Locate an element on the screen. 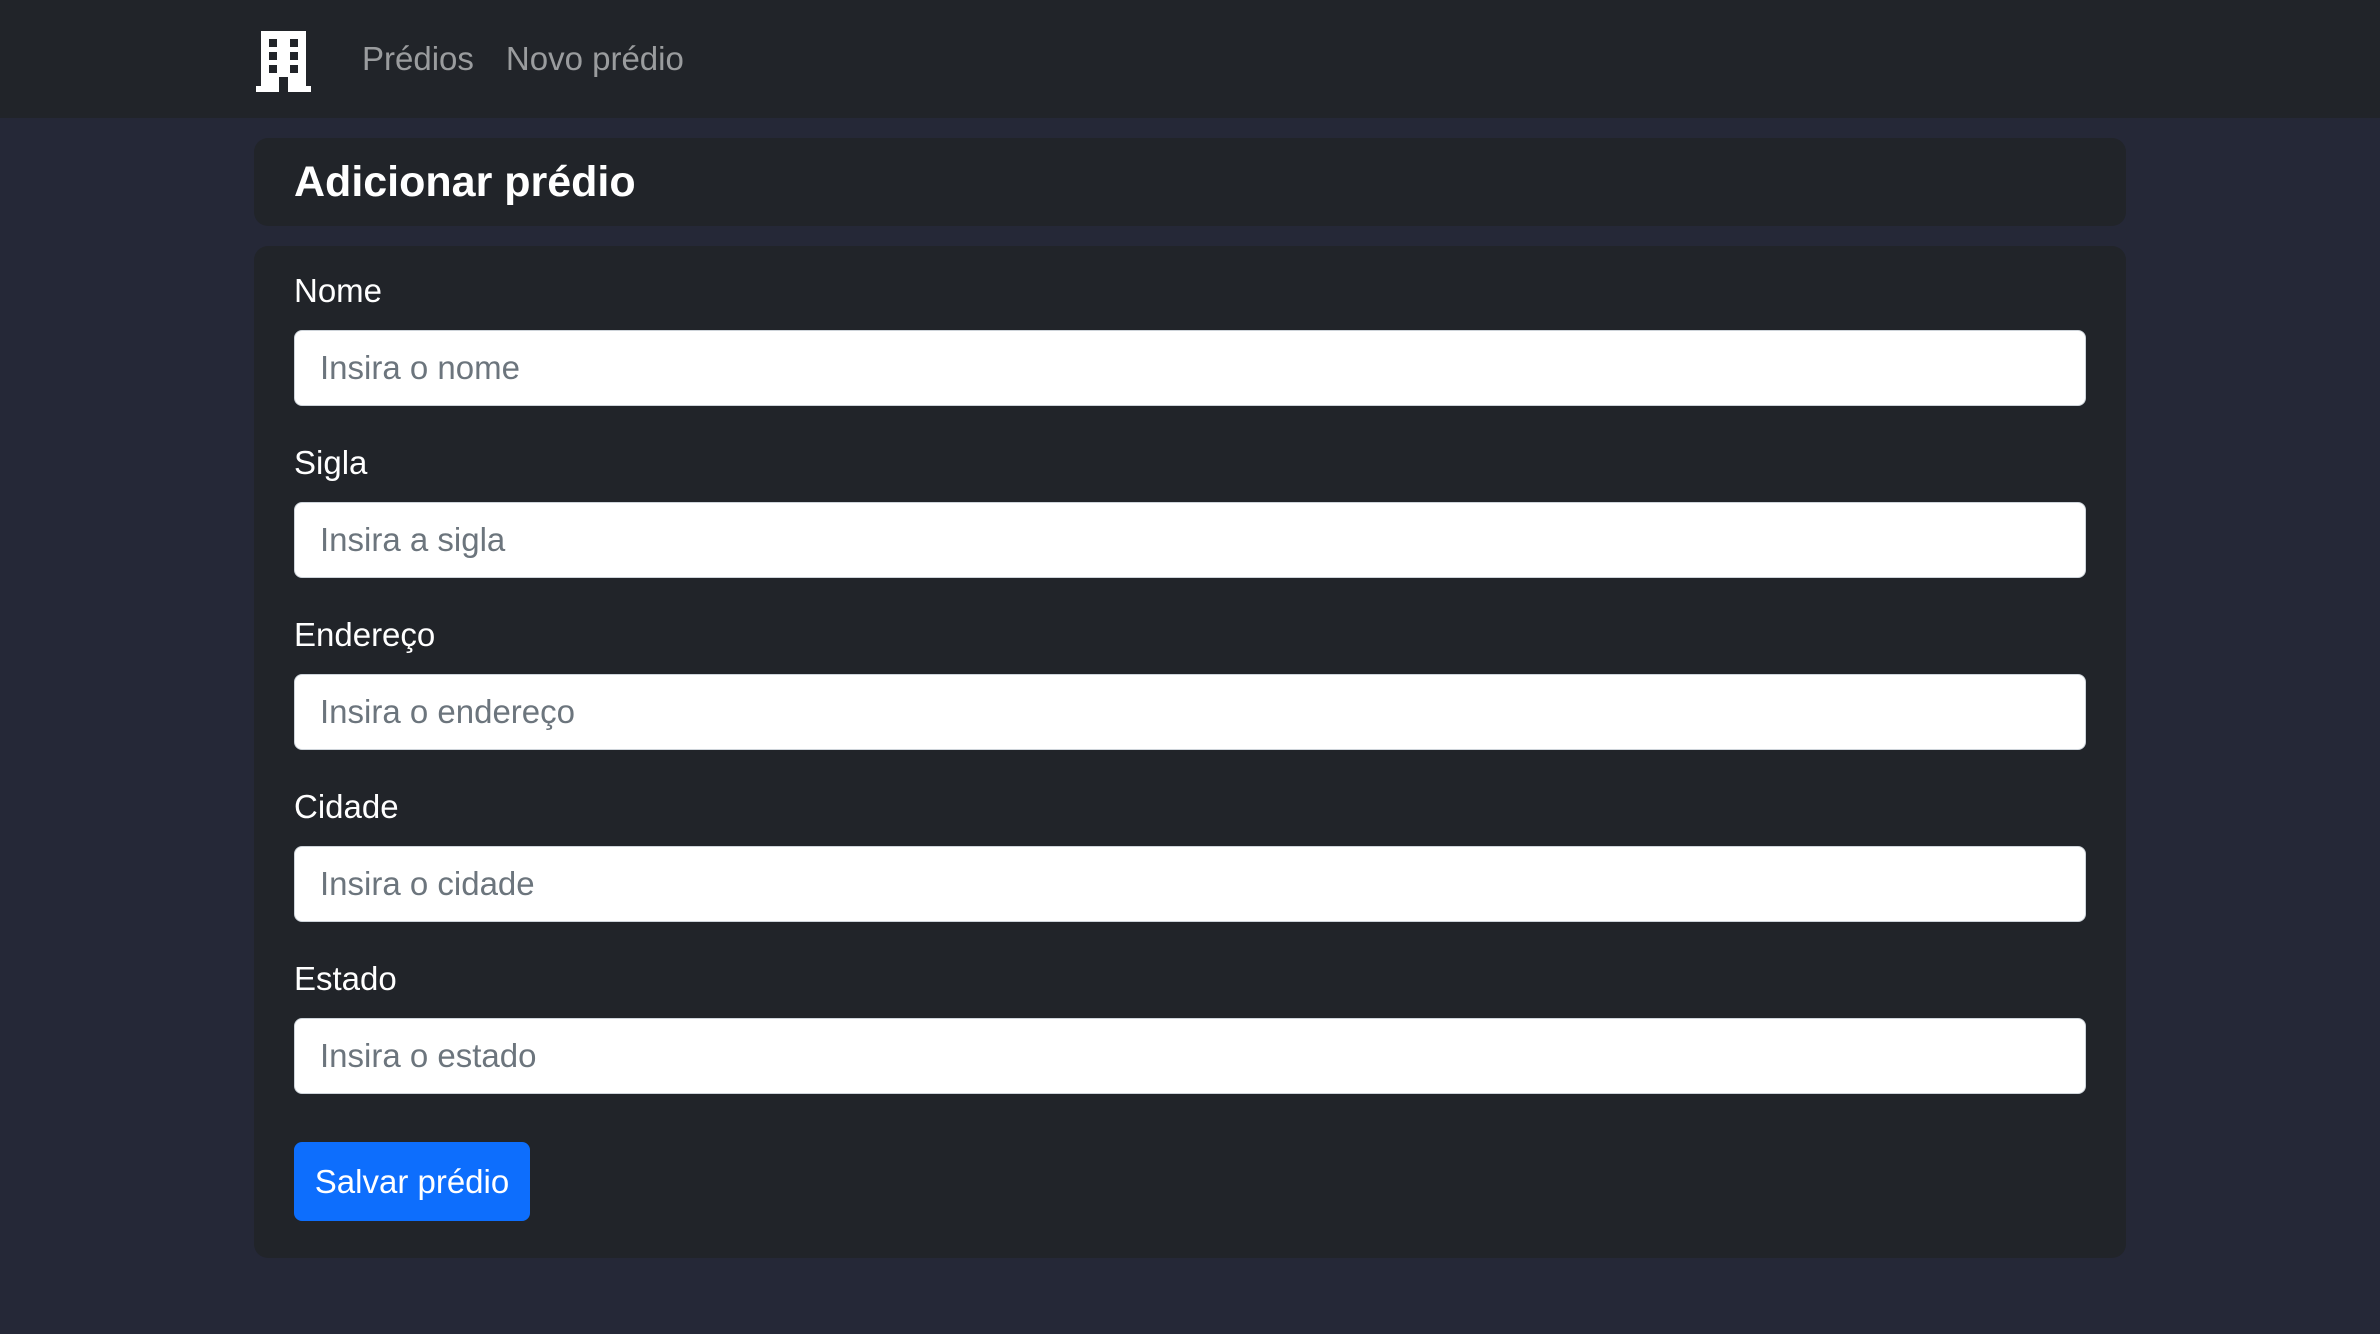 The height and width of the screenshot is (1334, 2380). nav-links: Prédios Novo prédio is located at coordinates (539, 59).